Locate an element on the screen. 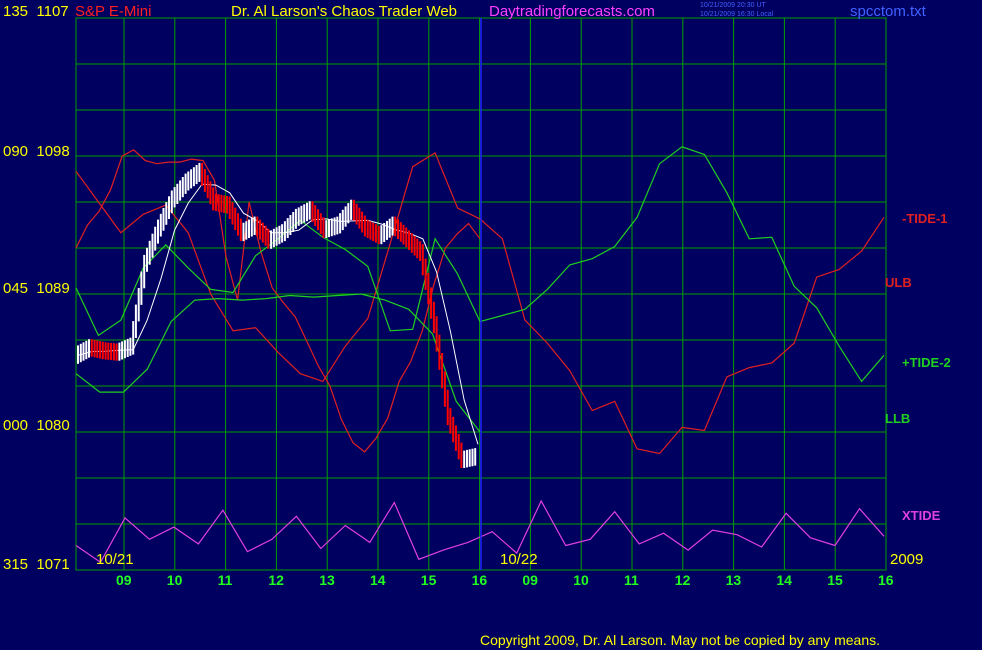  y-right-label-top: 1107 is located at coordinates (52, 11).